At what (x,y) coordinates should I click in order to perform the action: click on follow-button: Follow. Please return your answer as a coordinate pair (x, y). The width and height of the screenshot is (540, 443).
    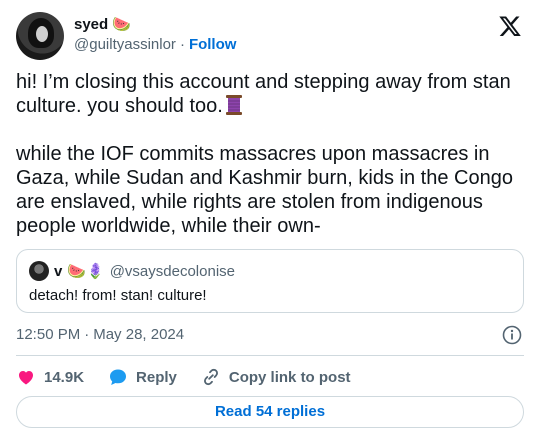
    Looking at the image, I should click on (213, 44).